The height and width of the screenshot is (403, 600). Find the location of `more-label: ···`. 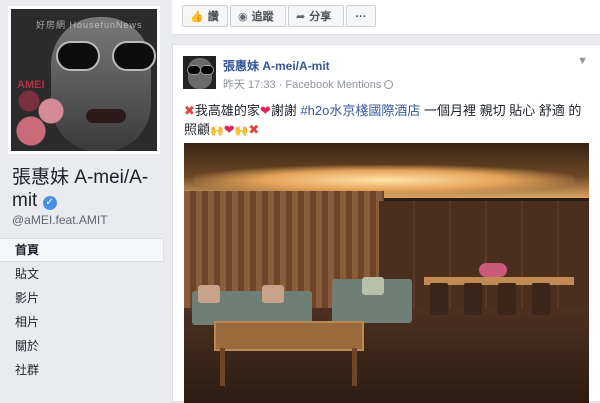

more-label: ··· is located at coordinates (361, 17).